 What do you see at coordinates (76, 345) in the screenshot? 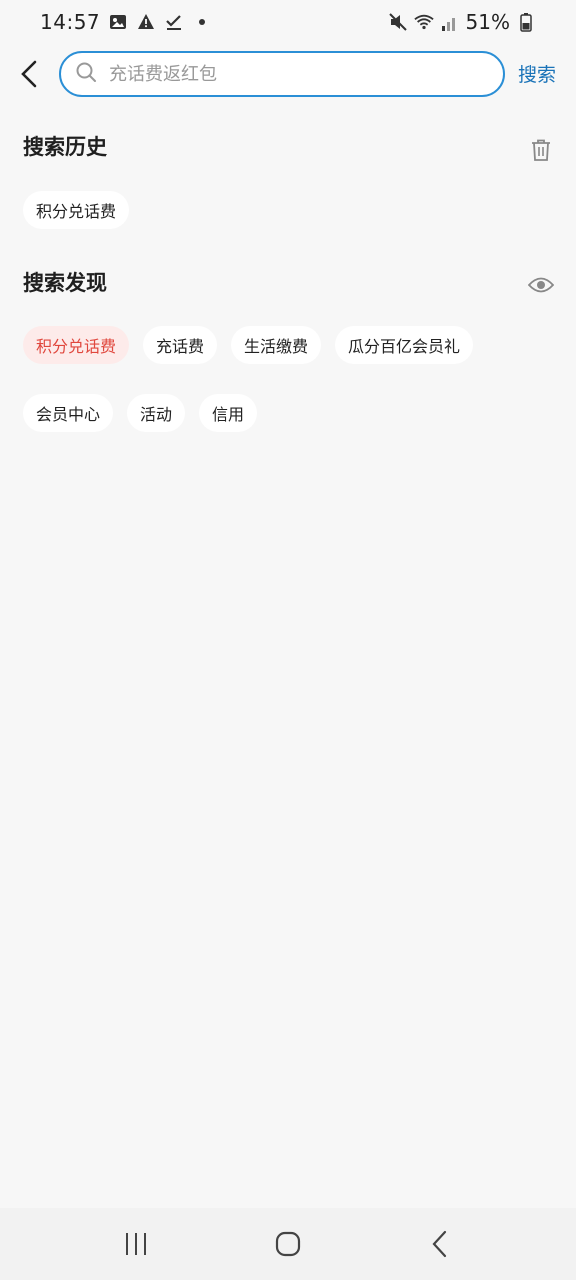
I see `discover-tag-hot: 积分兑话费` at bounding box center [76, 345].